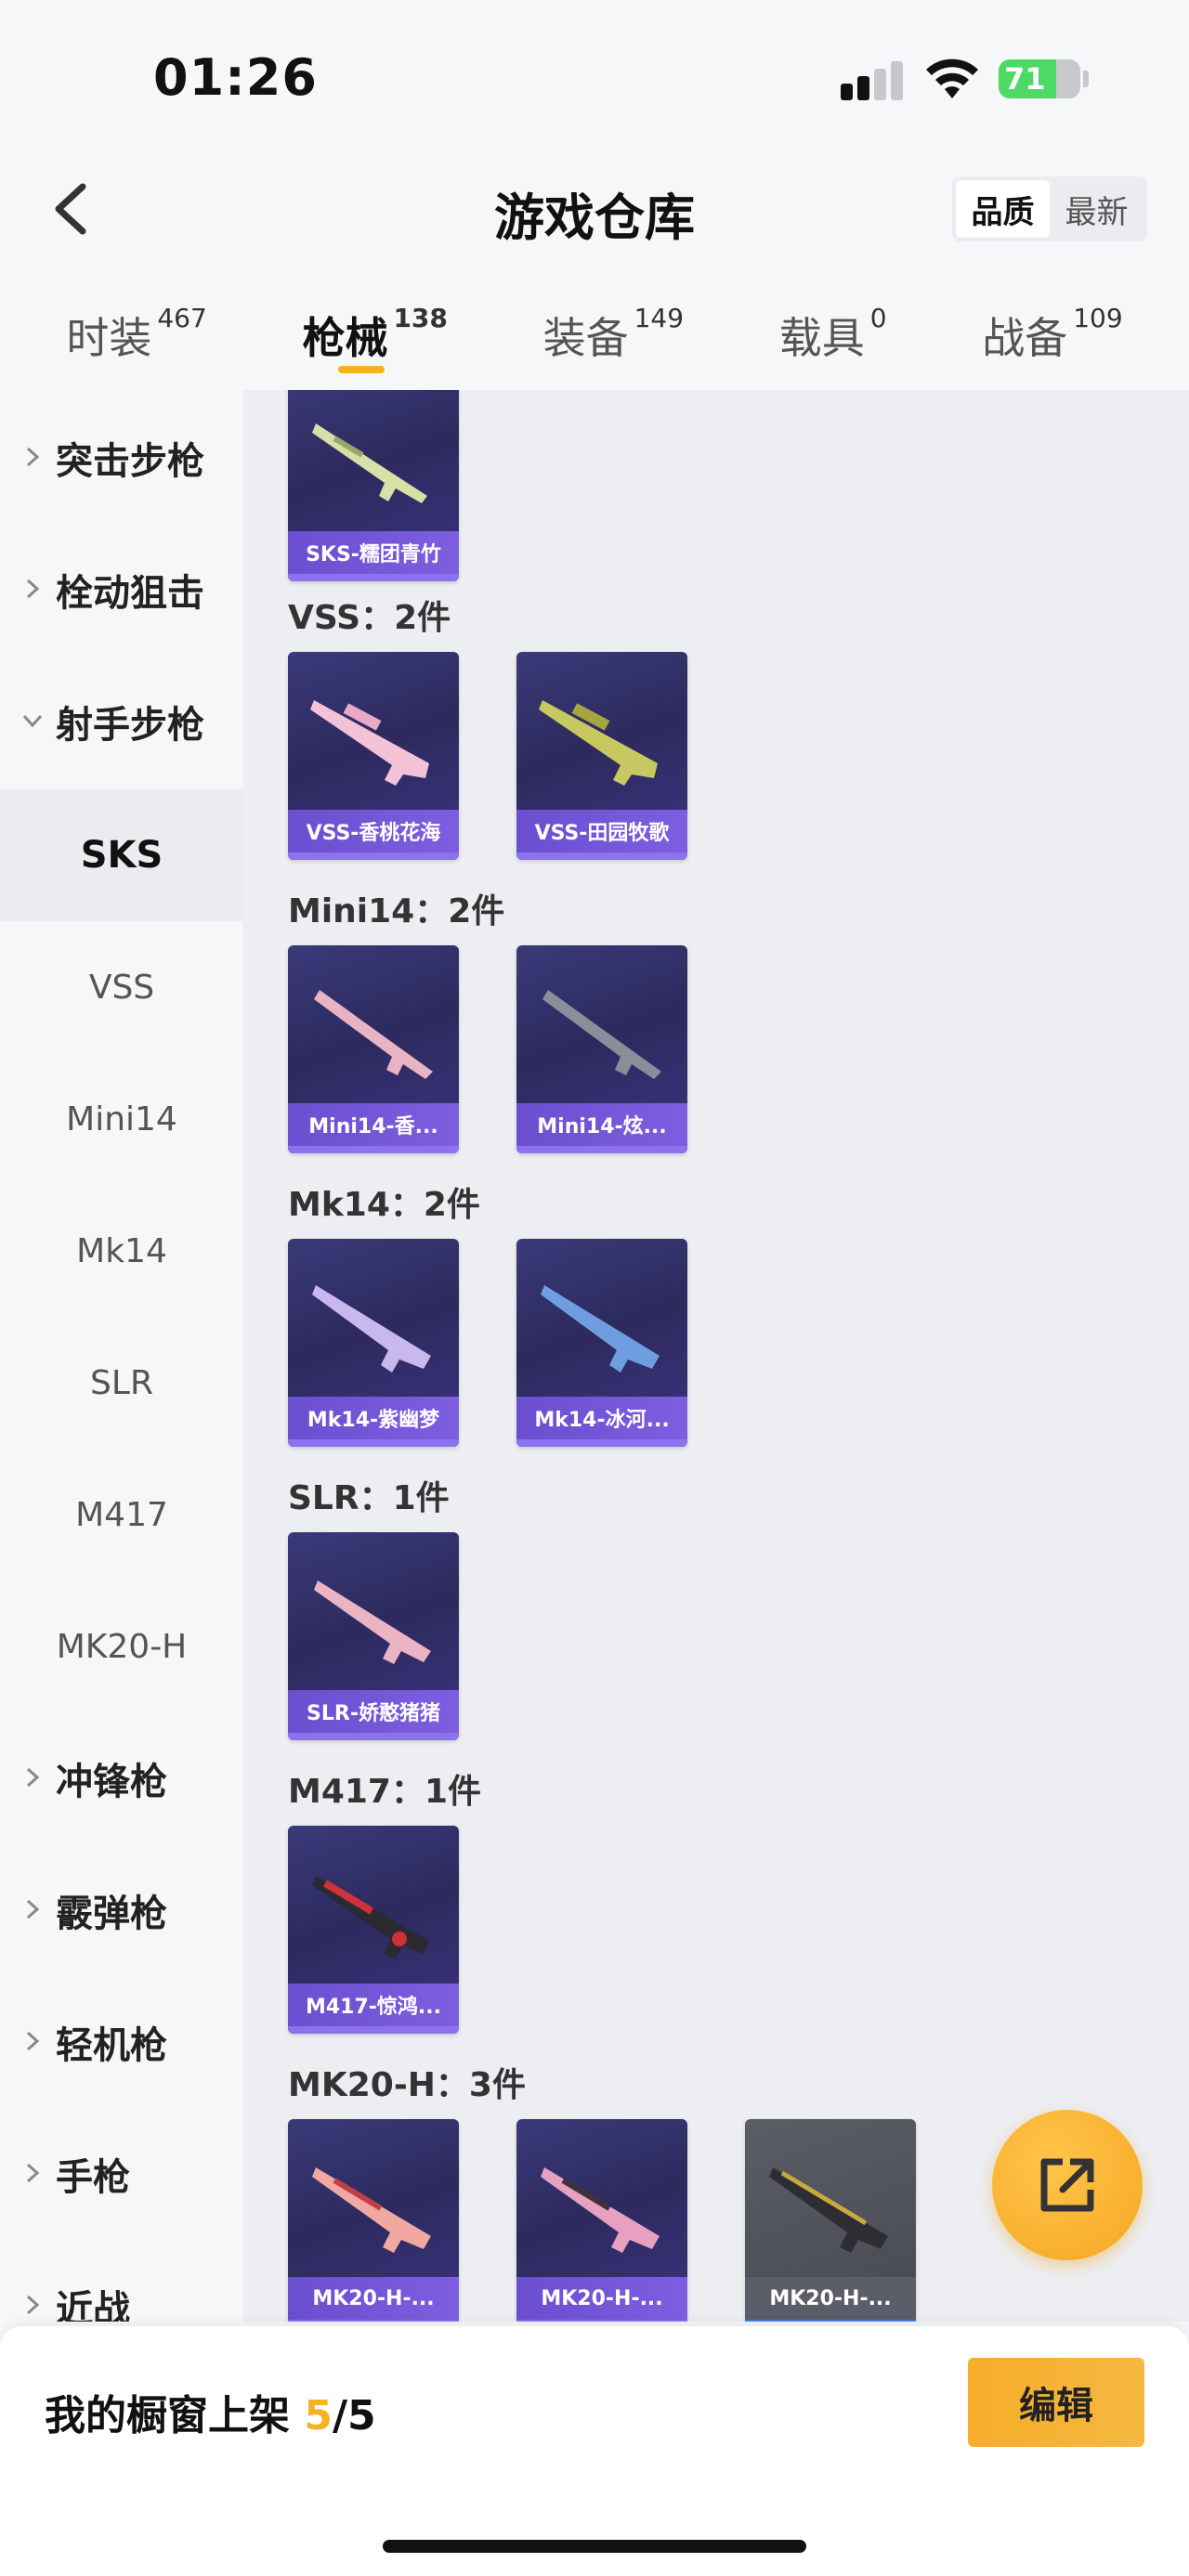  I want to click on share-icon, so click(1067, 2185).